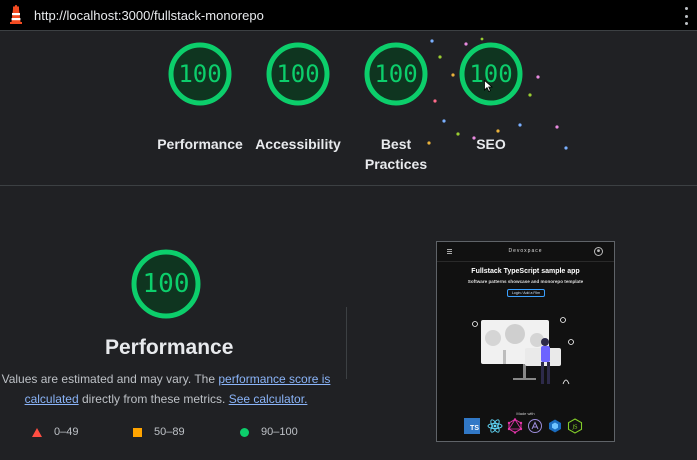  What do you see at coordinates (525, 271) in the screenshot?
I see `screenshot-title: Fullstack TypeScript sample app` at bounding box center [525, 271].